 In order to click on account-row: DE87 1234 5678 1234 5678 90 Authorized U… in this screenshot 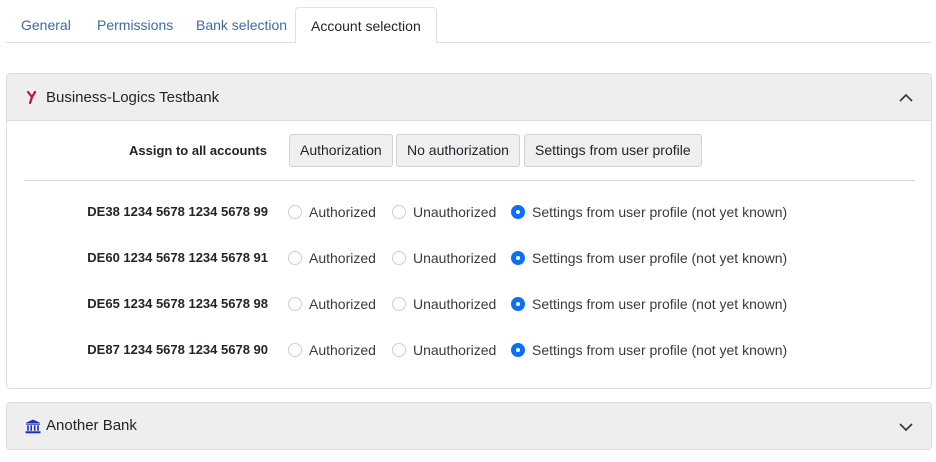, I will do `click(469, 350)`.